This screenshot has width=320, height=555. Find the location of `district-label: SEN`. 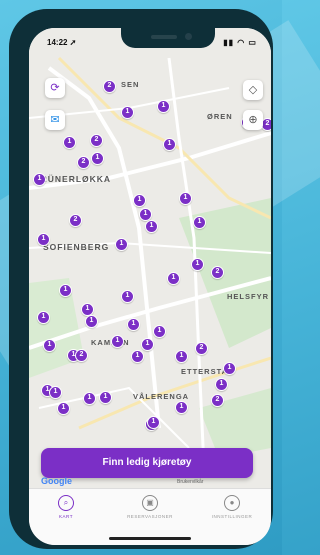

district-label: SEN is located at coordinates (130, 84).